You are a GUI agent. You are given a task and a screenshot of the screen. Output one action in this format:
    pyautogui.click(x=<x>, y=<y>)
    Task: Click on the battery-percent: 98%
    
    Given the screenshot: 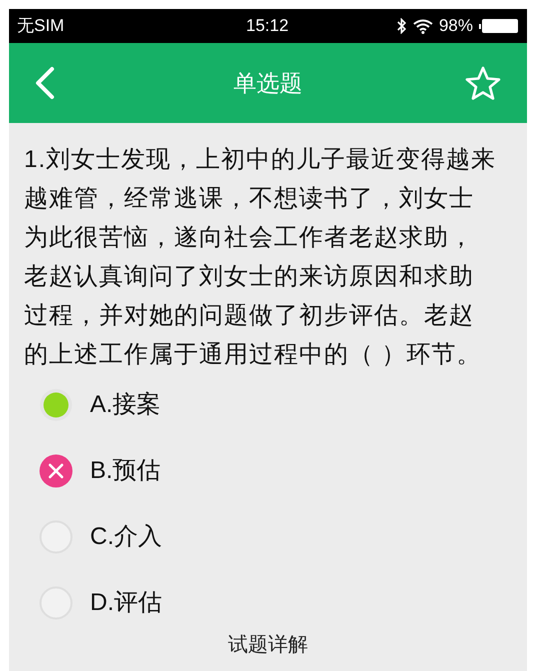 What is the action you would take?
    pyautogui.click(x=455, y=26)
    